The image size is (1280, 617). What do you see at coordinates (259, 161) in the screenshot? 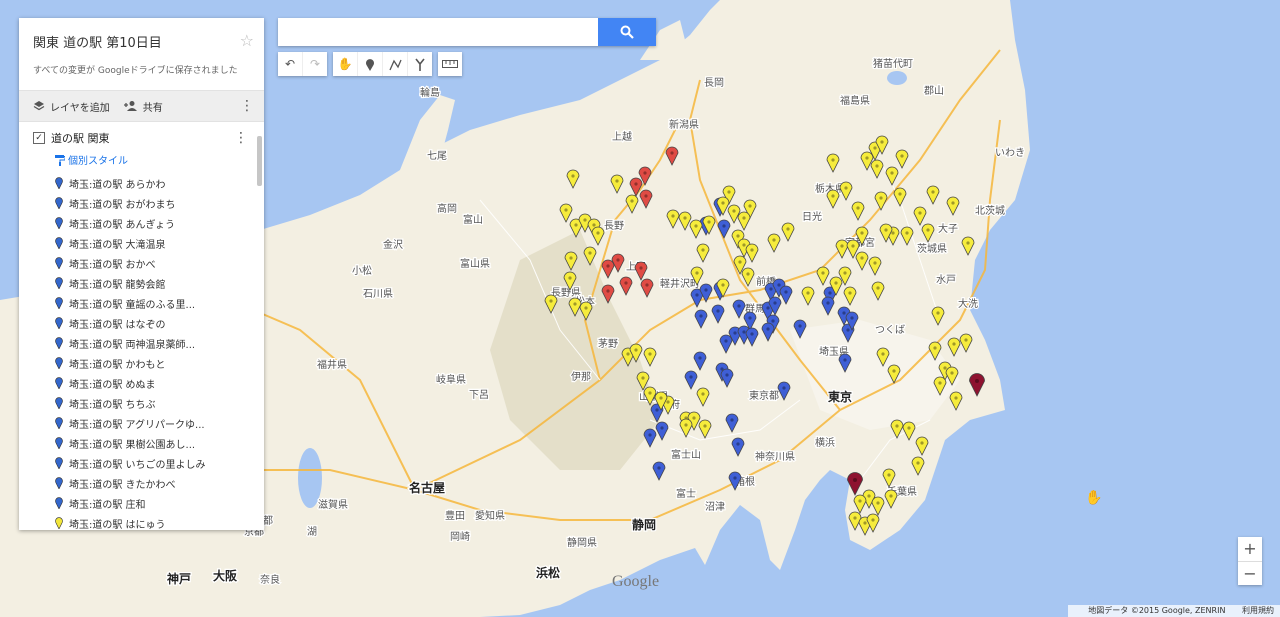
I see `panel-scrollbar` at bounding box center [259, 161].